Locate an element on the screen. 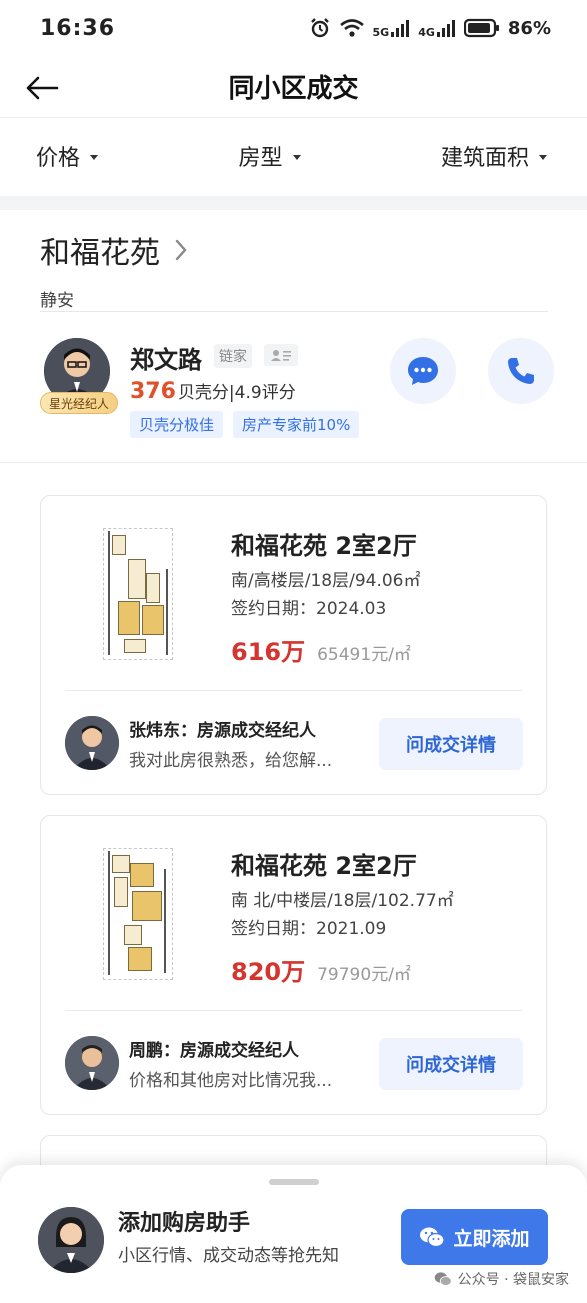 Image resolution: width=587 pixels, height=1303 pixels. listing-unit-price: 65491元/㎡ is located at coordinates (364, 655).